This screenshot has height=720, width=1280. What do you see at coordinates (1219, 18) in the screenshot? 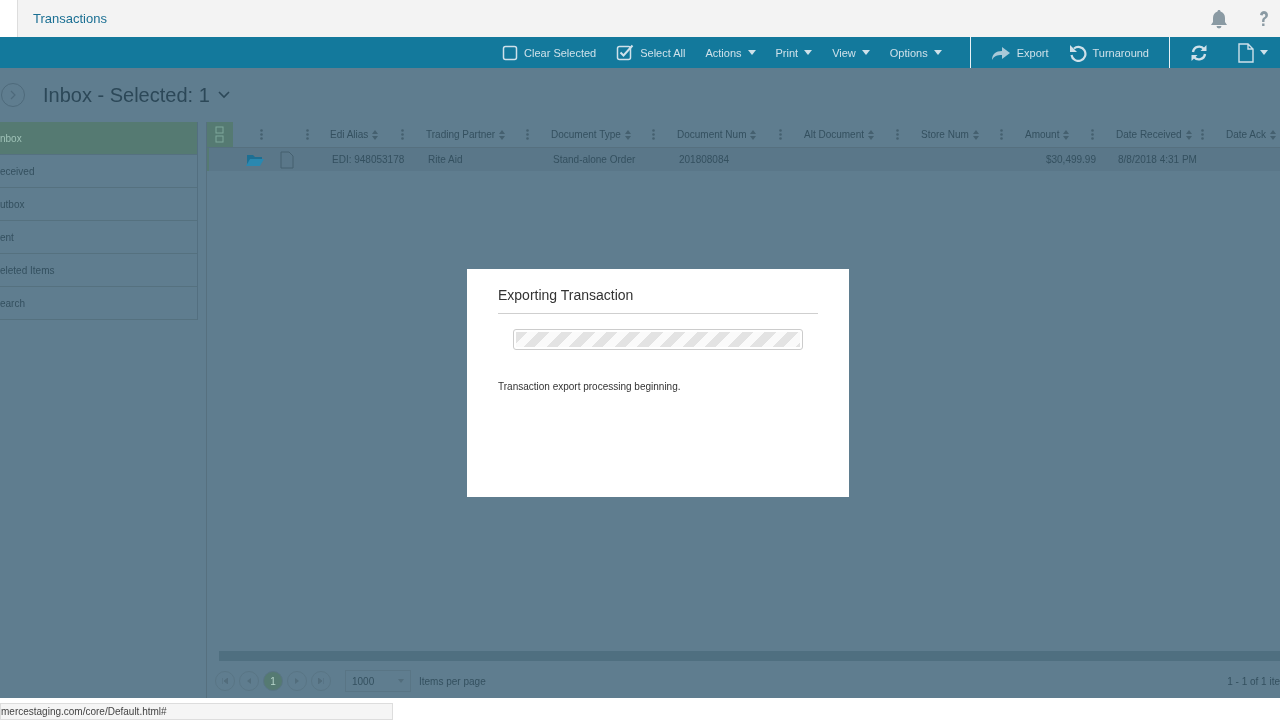
I see `bell-icon` at bounding box center [1219, 18].